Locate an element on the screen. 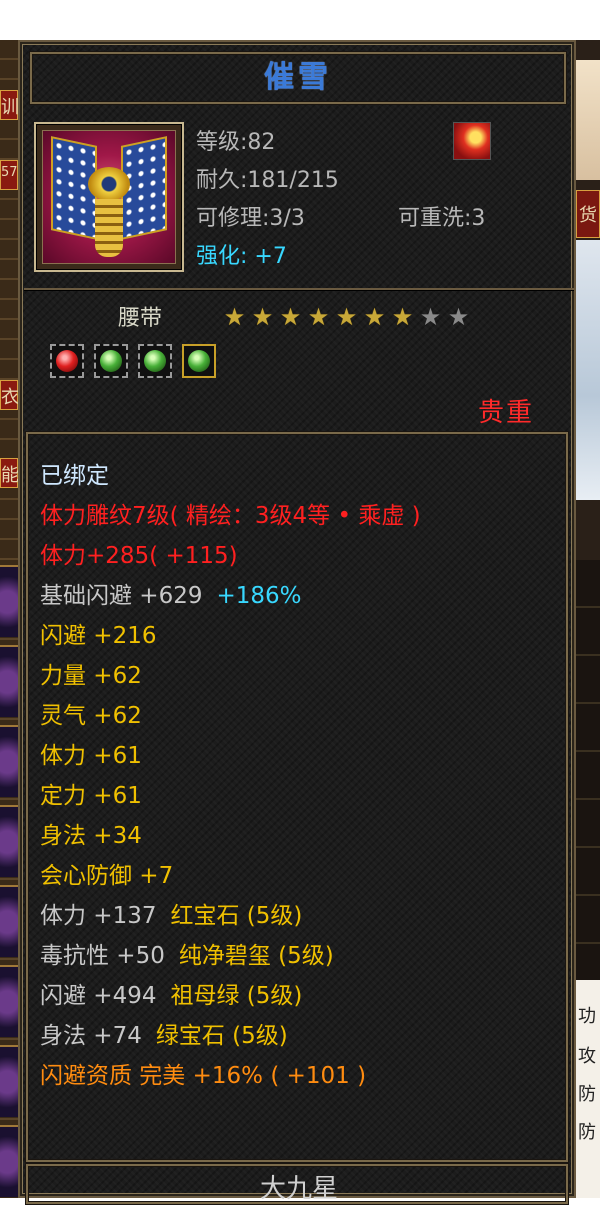 The height and width of the screenshot is (1205, 600). attribute-extra: 绿宝石 (5级) is located at coordinates (221, 1036).